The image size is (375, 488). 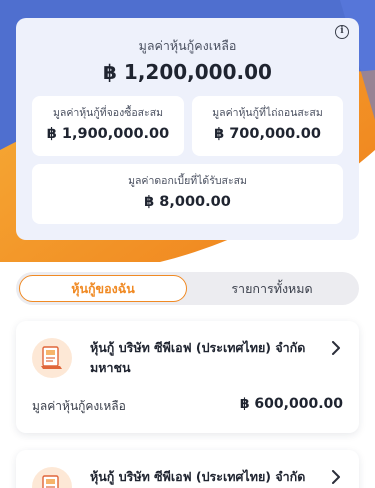 I want to click on redeemed-card: มูลค่าหุ้นกู้ที่ไถ่ถอนสะสม ฿ 700,000.00, so click(x=267, y=126).